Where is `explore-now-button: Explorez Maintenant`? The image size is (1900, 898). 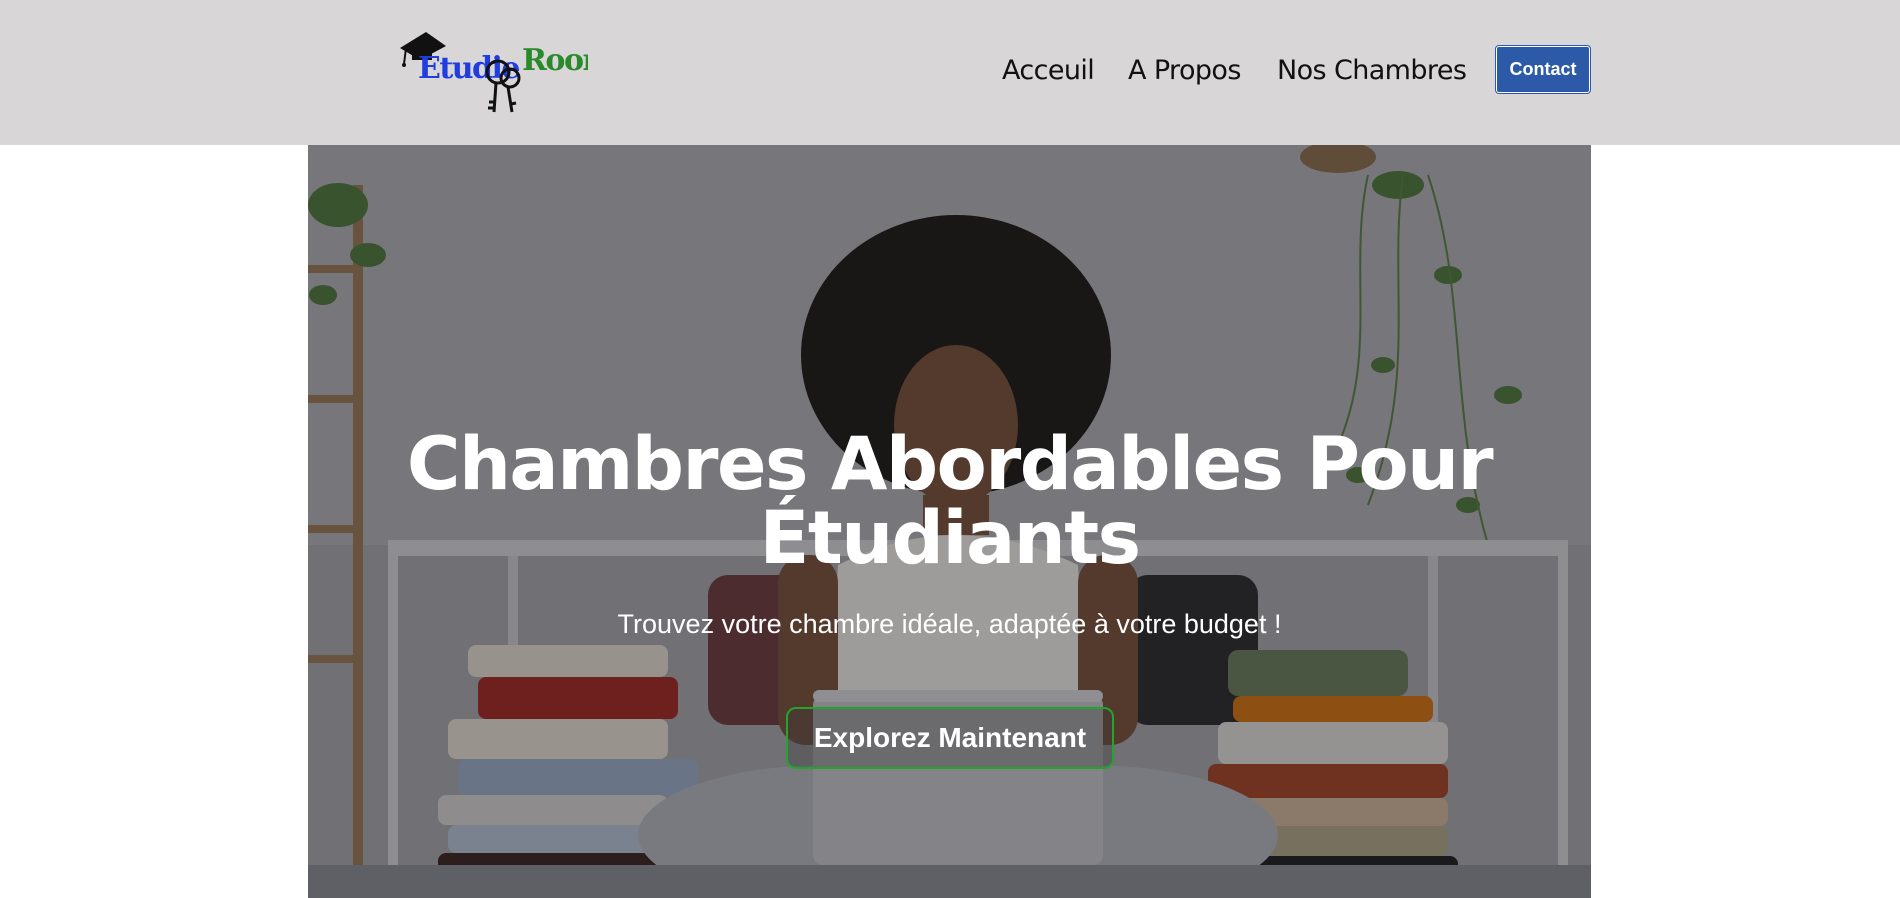 explore-now-button: Explorez Maintenant is located at coordinates (950, 738).